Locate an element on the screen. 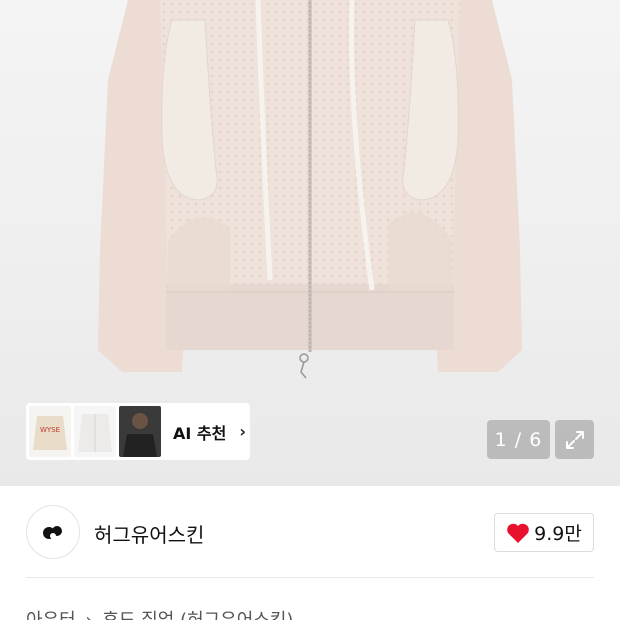  svg-text: WYSE is located at coordinates (50, 430).